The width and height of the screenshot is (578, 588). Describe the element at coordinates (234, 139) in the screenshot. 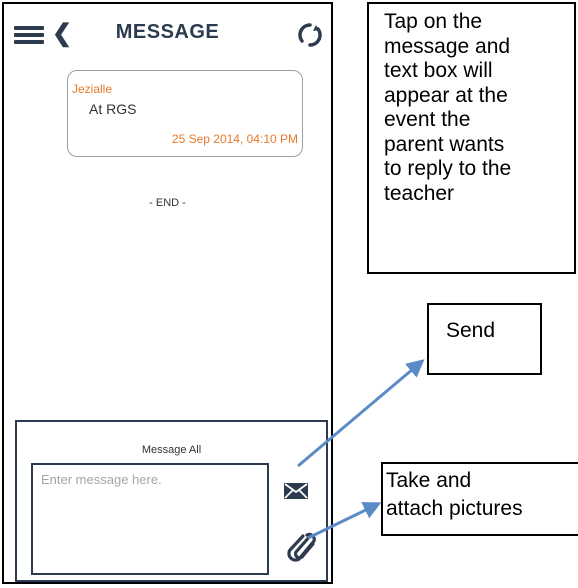

I see `message-timestamp: 25 Sep 2014, 04:10 PM` at that location.